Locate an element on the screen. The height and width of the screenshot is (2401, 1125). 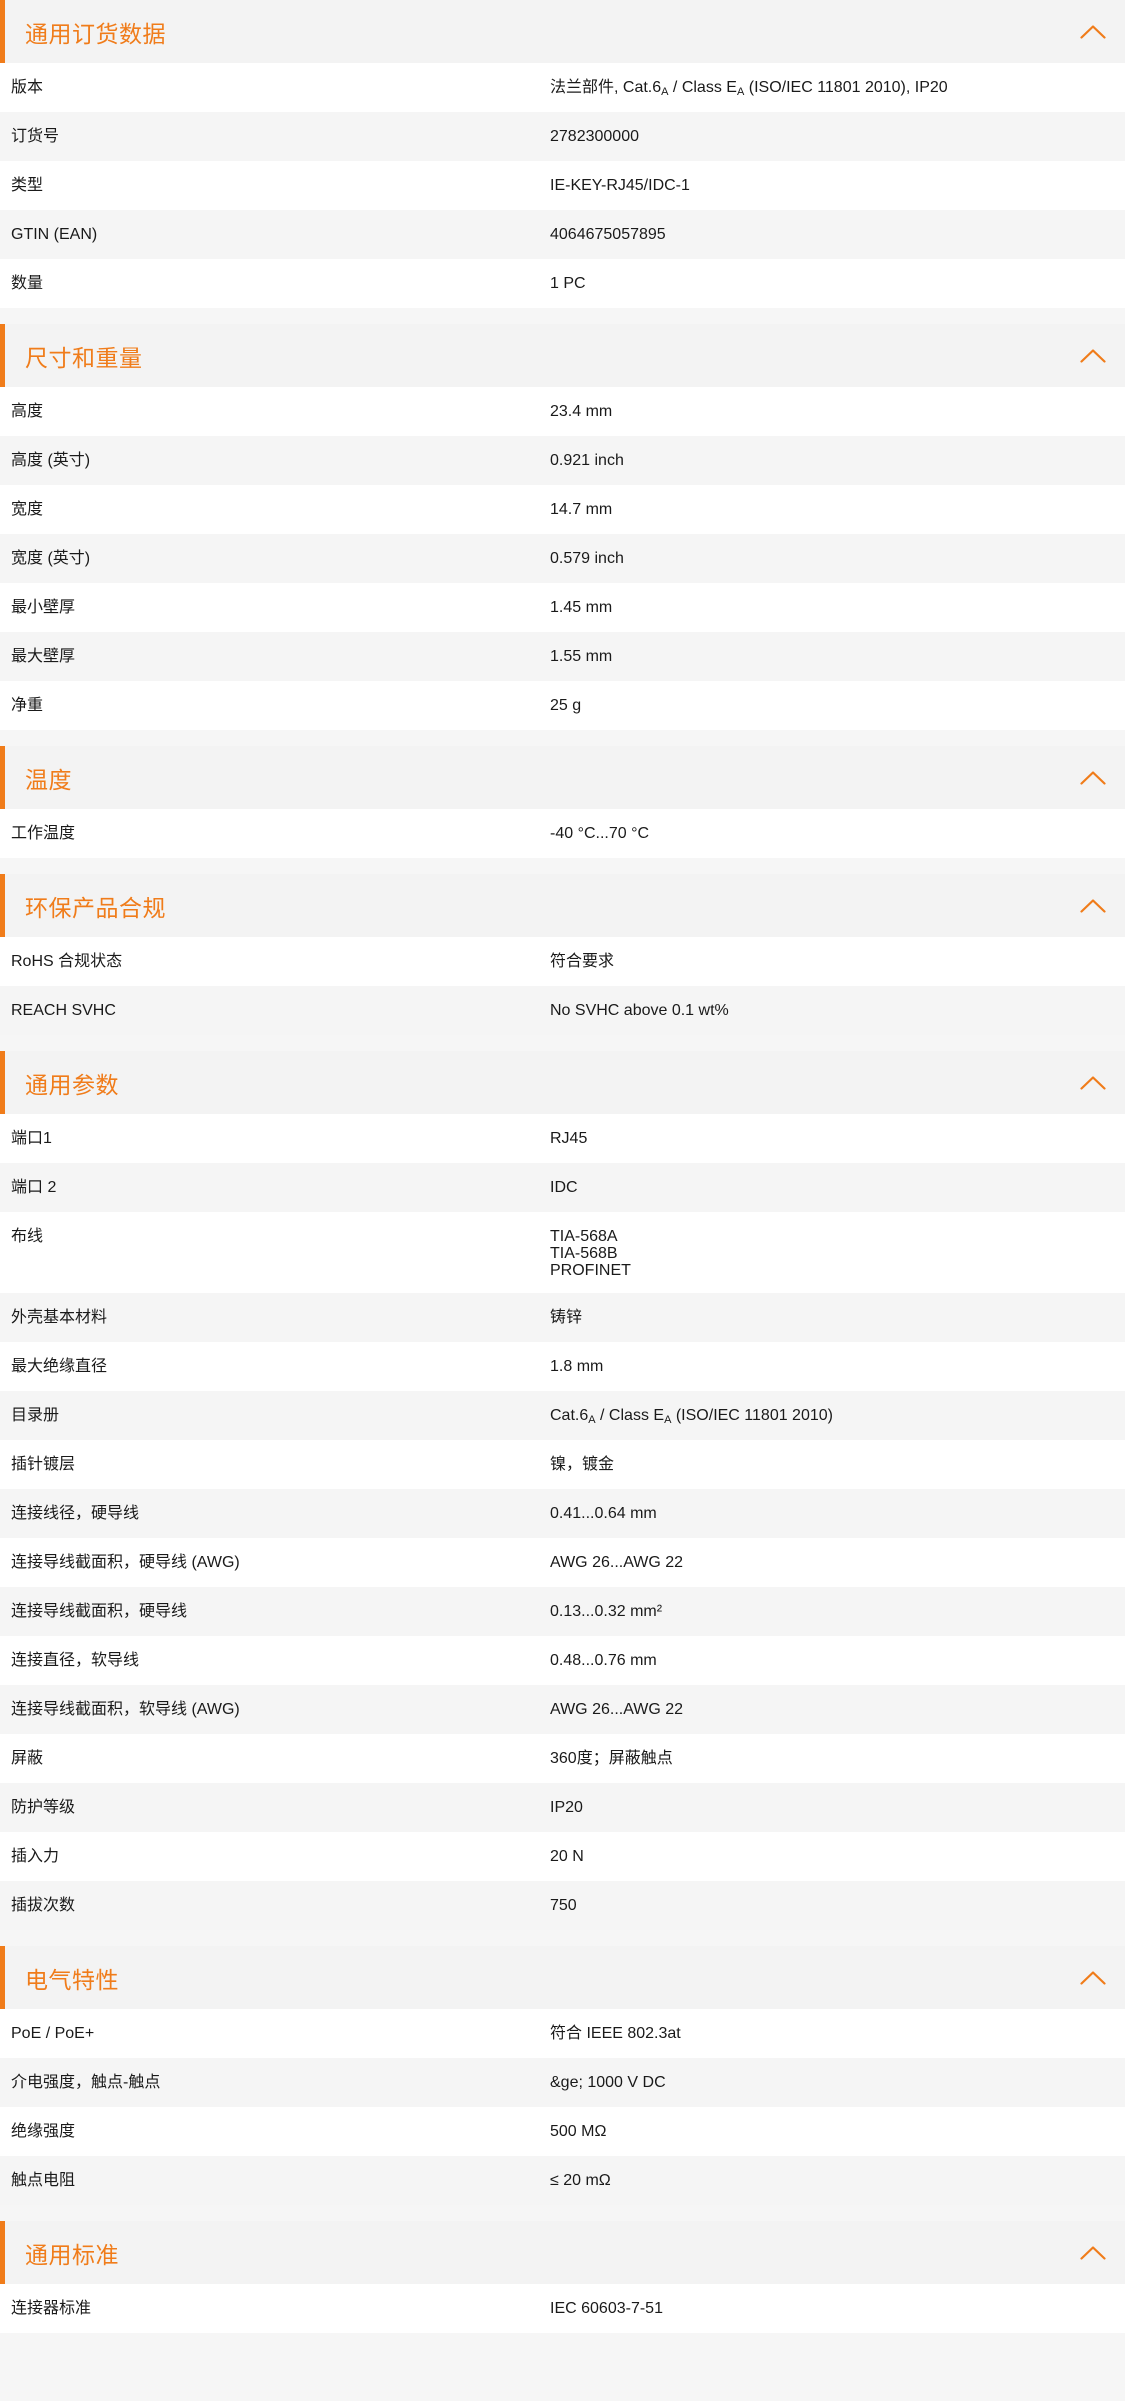
spec-label: 插拔次数 is located at coordinates (43, 1905).